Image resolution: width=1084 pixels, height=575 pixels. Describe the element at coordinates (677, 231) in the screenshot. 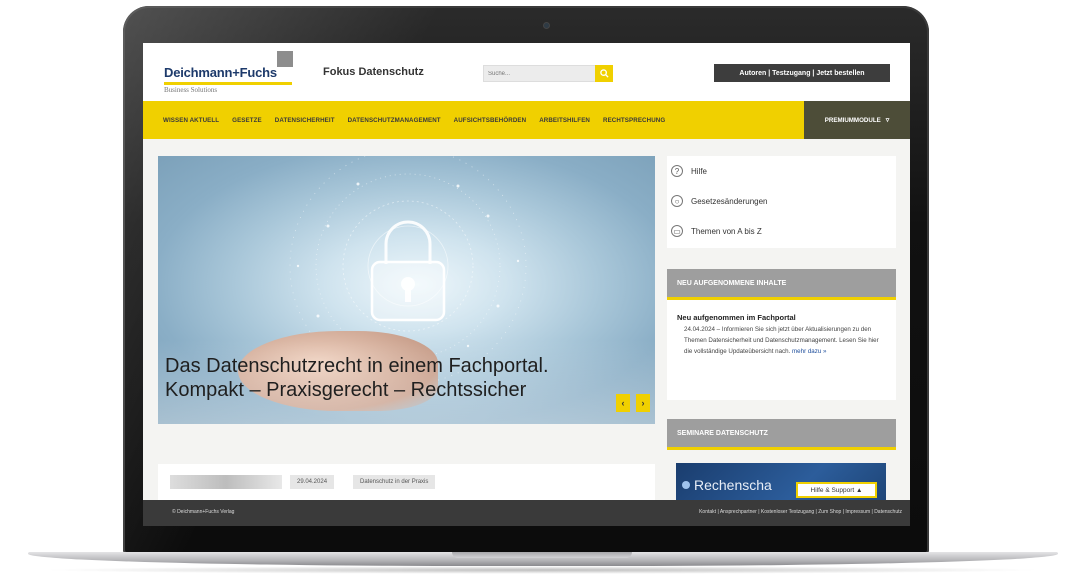

I see `book-icon: ▭` at that location.